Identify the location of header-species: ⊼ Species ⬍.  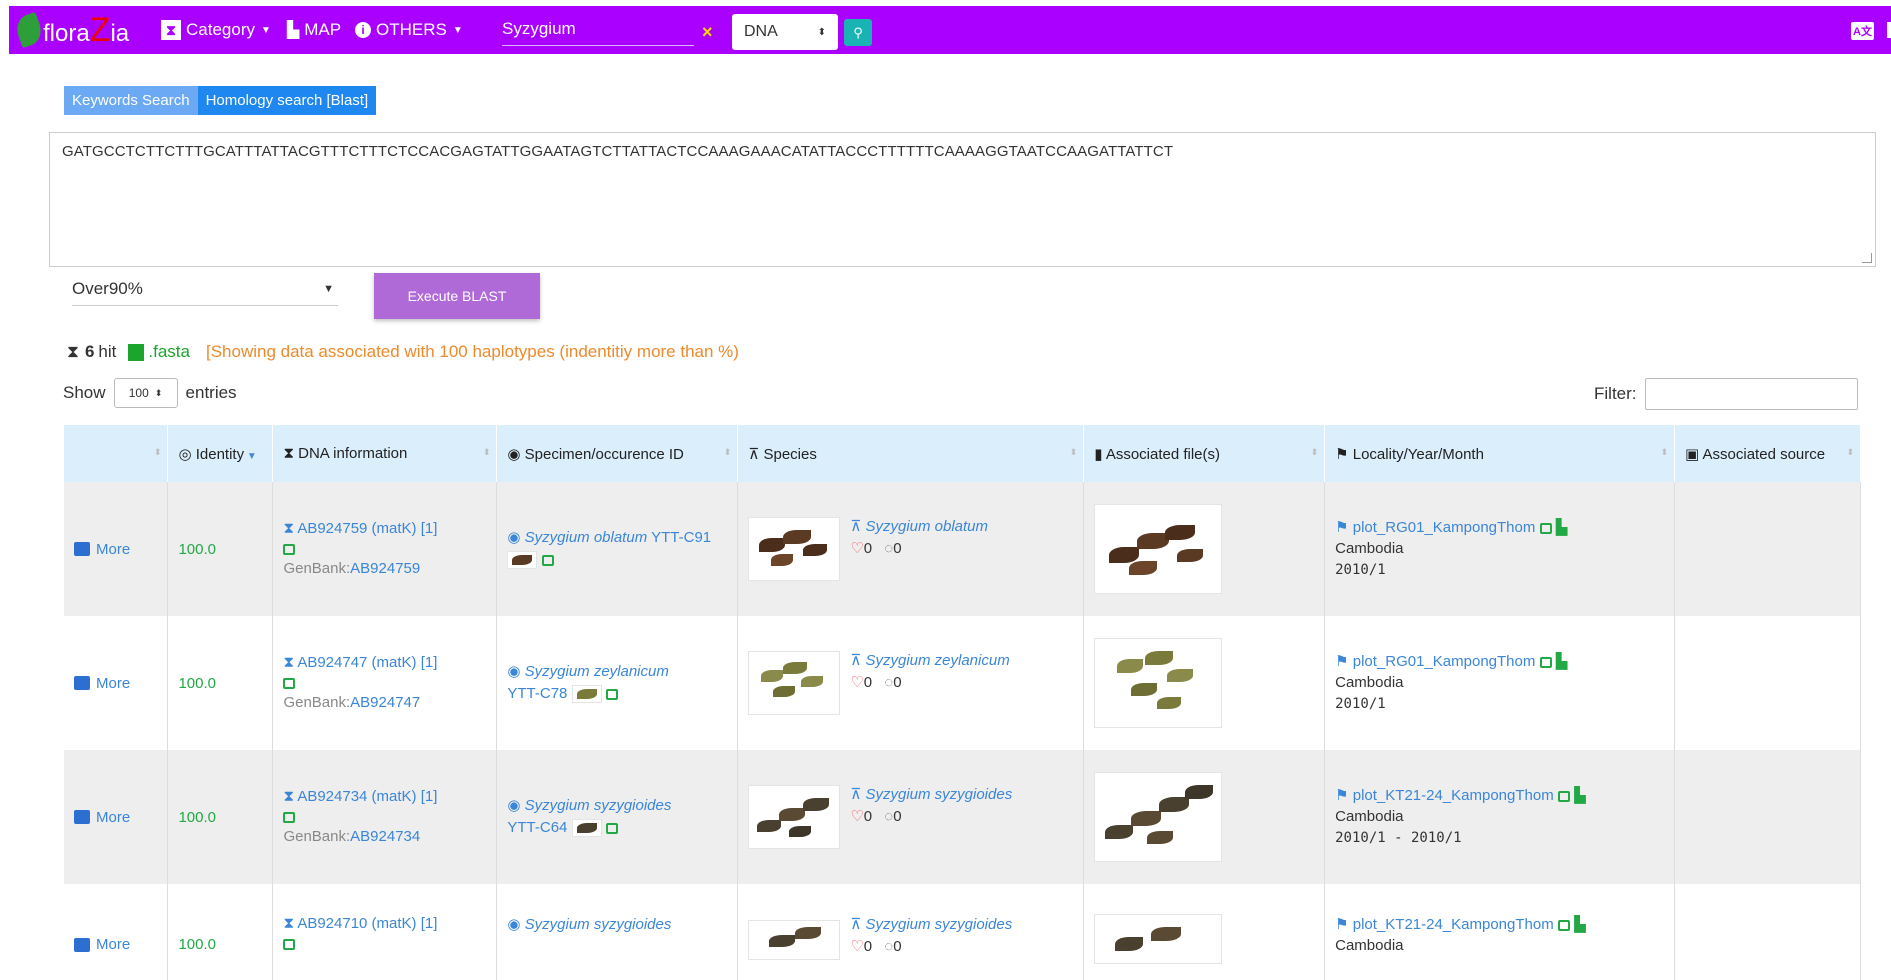
(911, 453).